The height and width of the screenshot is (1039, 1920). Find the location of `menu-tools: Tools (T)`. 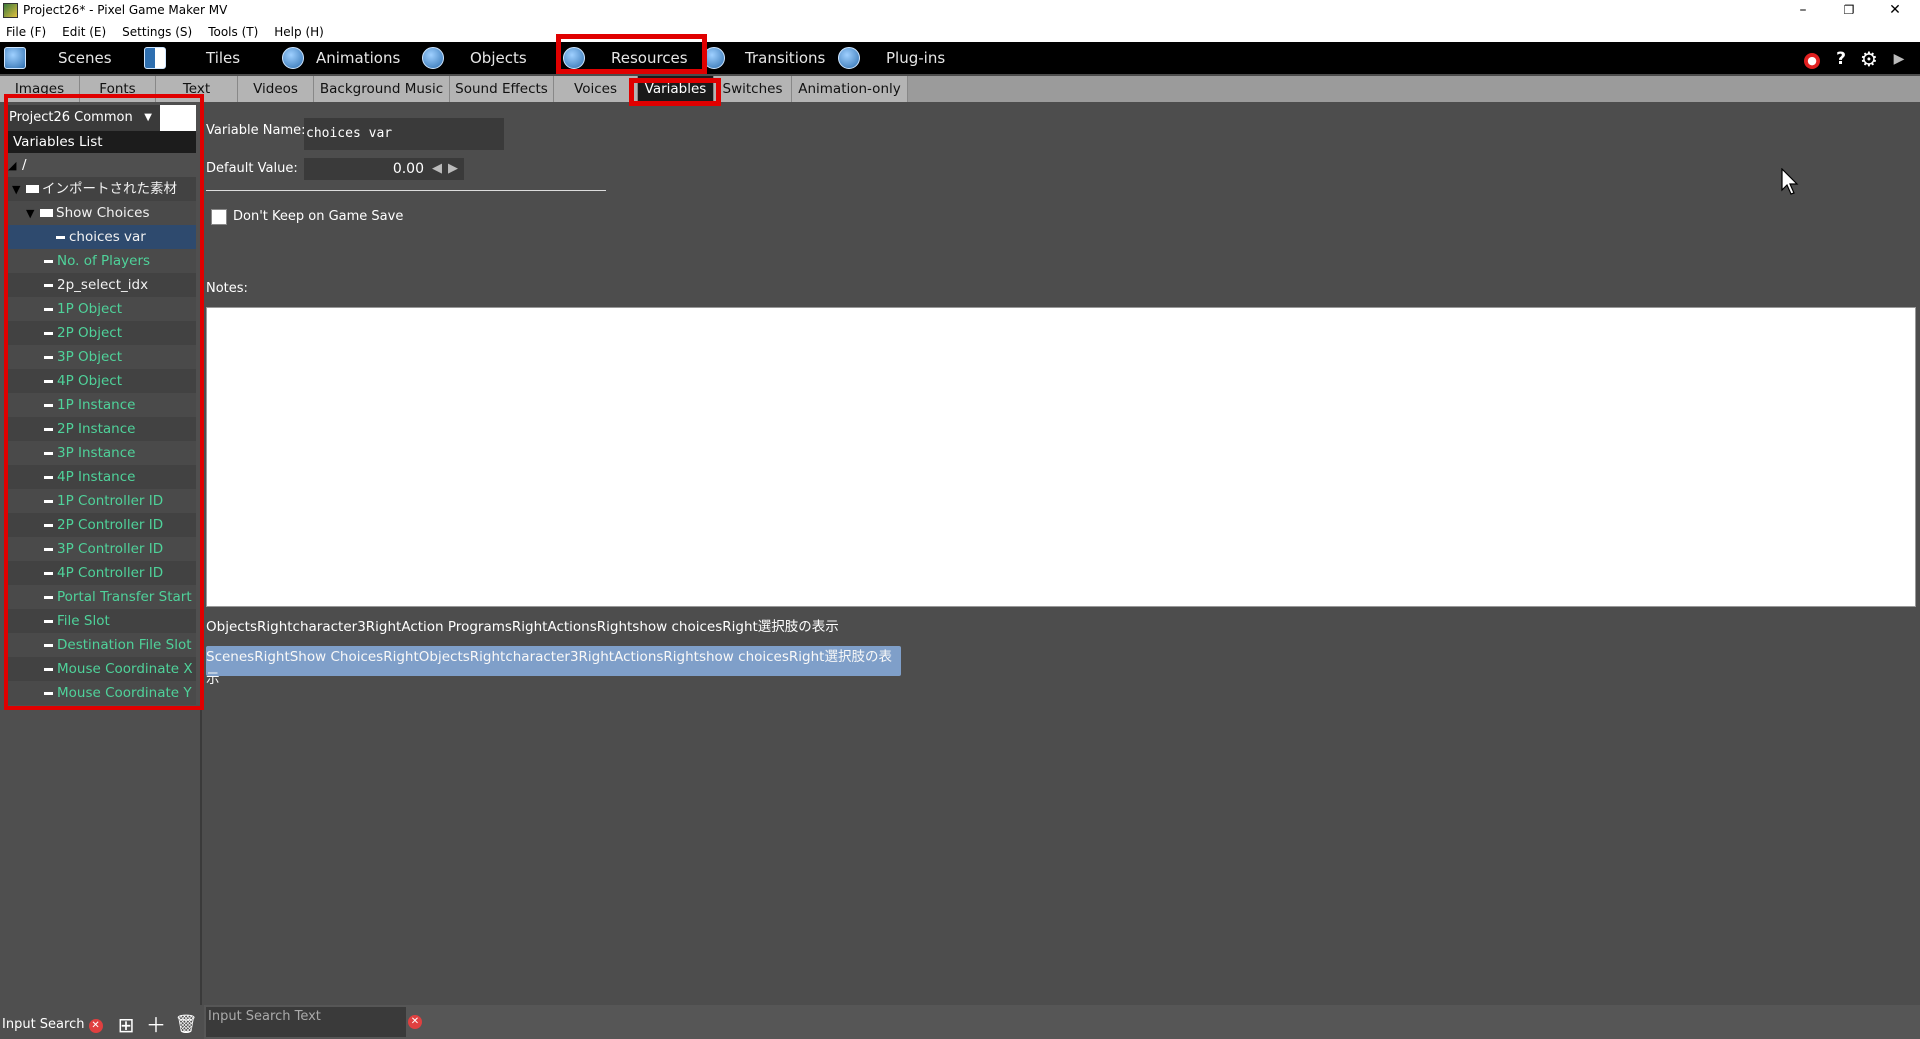

menu-tools: Tools (T) is located at coordinates (233, 32).